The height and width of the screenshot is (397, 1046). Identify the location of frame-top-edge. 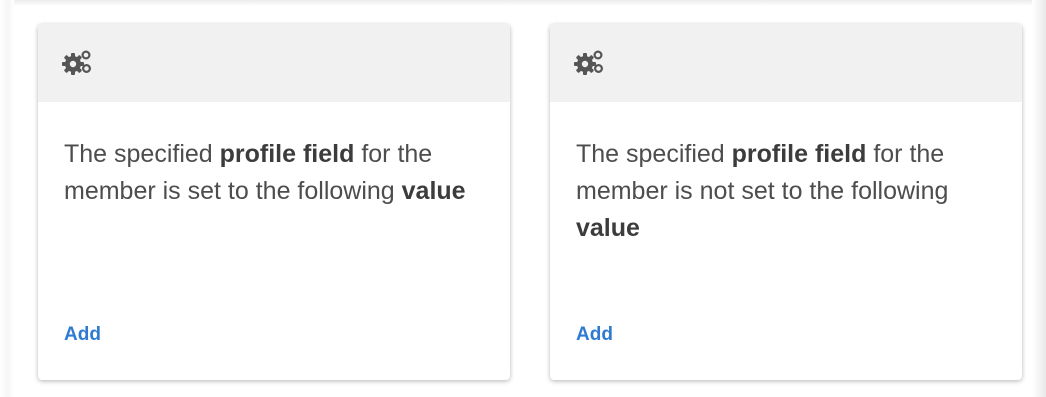
(529, 3).